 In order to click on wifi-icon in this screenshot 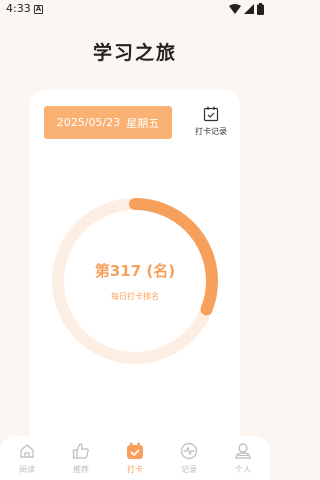, I will do `click(235, 9)`.